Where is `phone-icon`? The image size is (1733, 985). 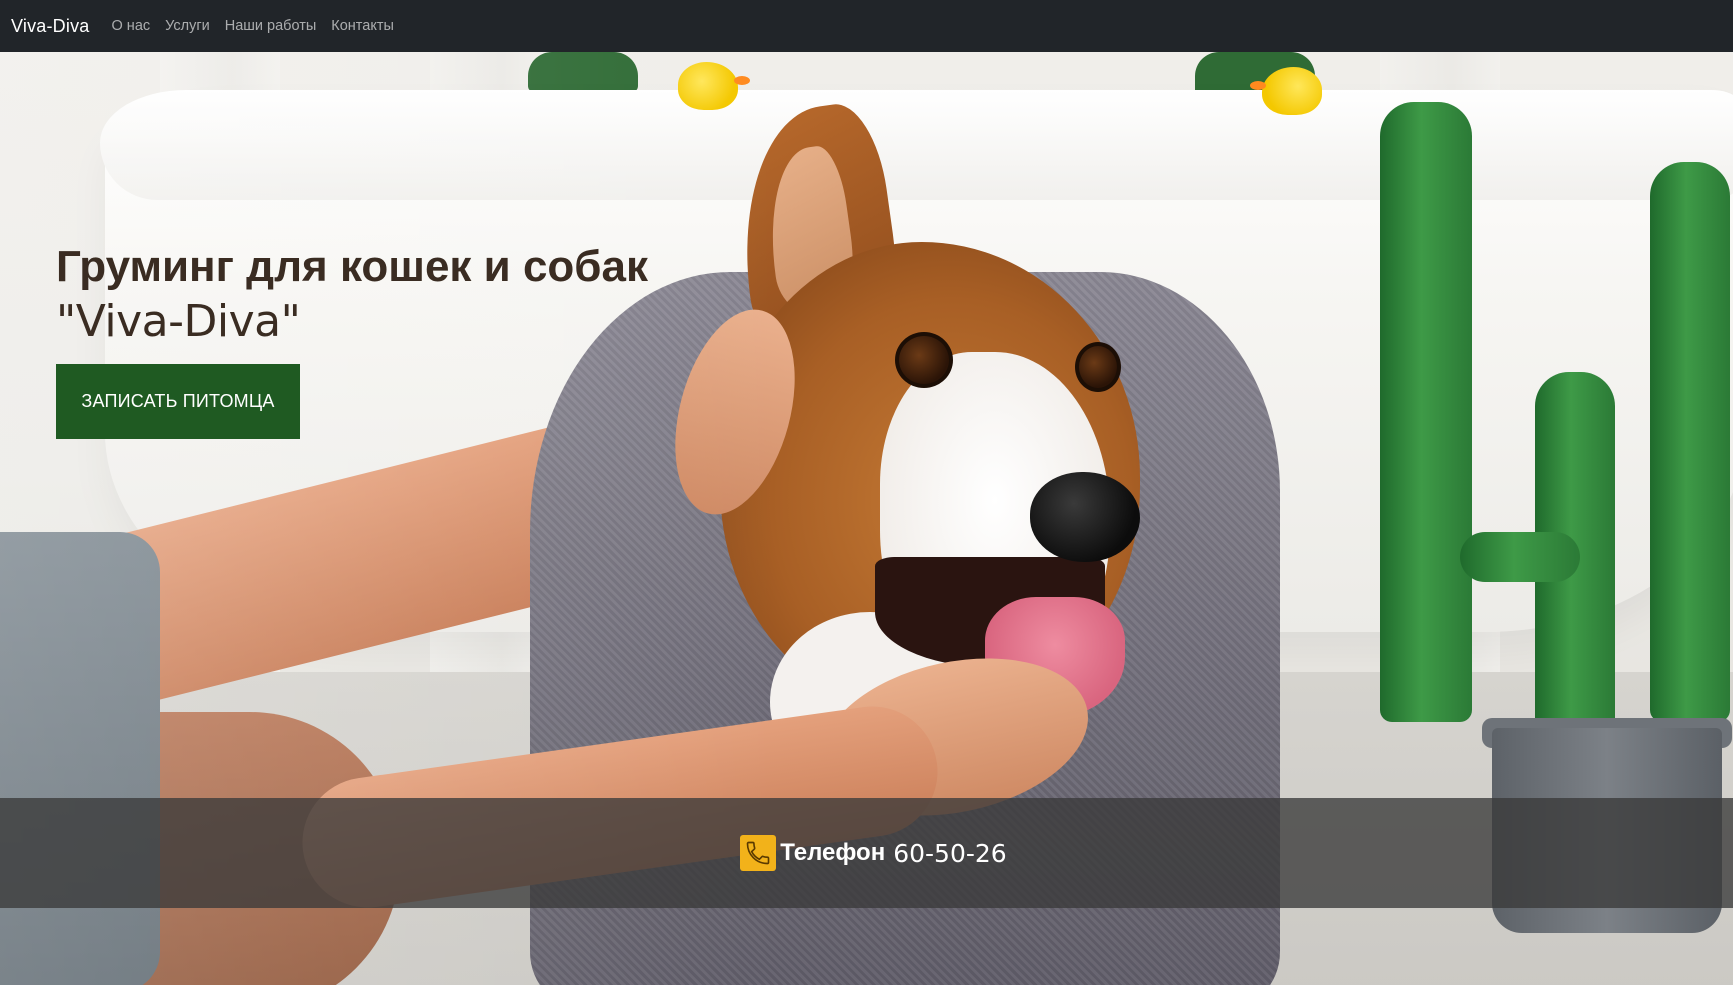
phone-icon is located at coordinates (758, 853).